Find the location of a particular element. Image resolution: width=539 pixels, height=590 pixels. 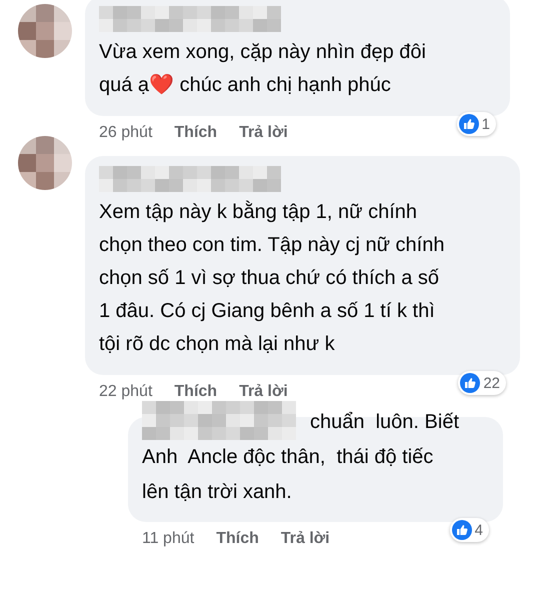

comment-text: Vừa xem xong, cặp này nhìn đẹp đôi quá ạ❤ chúc anh chị hạnh phúc is located at coordinates (263, 69).